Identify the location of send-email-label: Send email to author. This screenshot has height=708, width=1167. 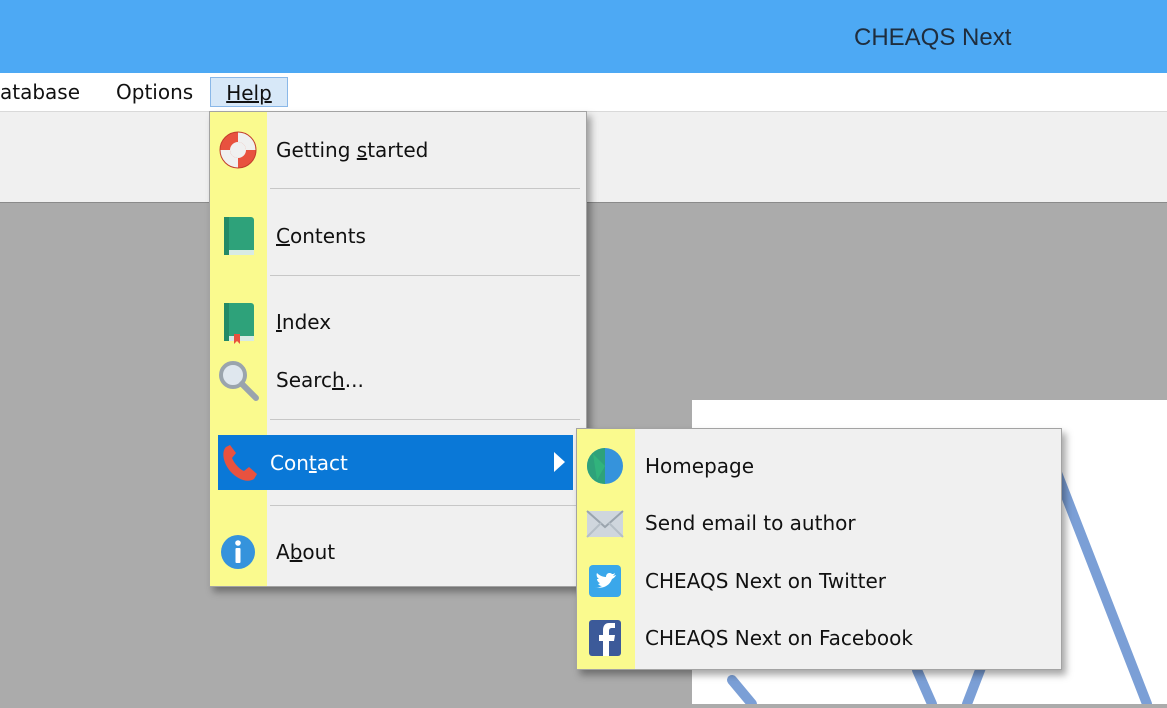
(750, 523).